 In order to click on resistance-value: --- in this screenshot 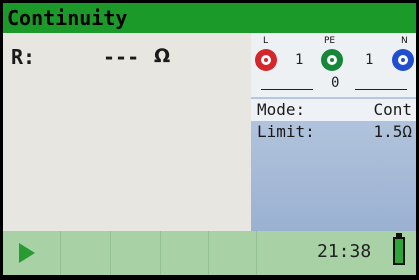, I will do `click(121, 57)`.